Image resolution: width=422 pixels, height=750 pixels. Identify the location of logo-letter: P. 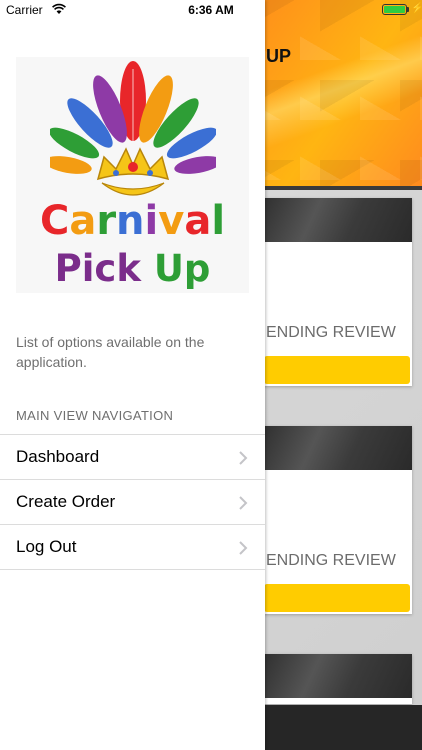
(68, 268).